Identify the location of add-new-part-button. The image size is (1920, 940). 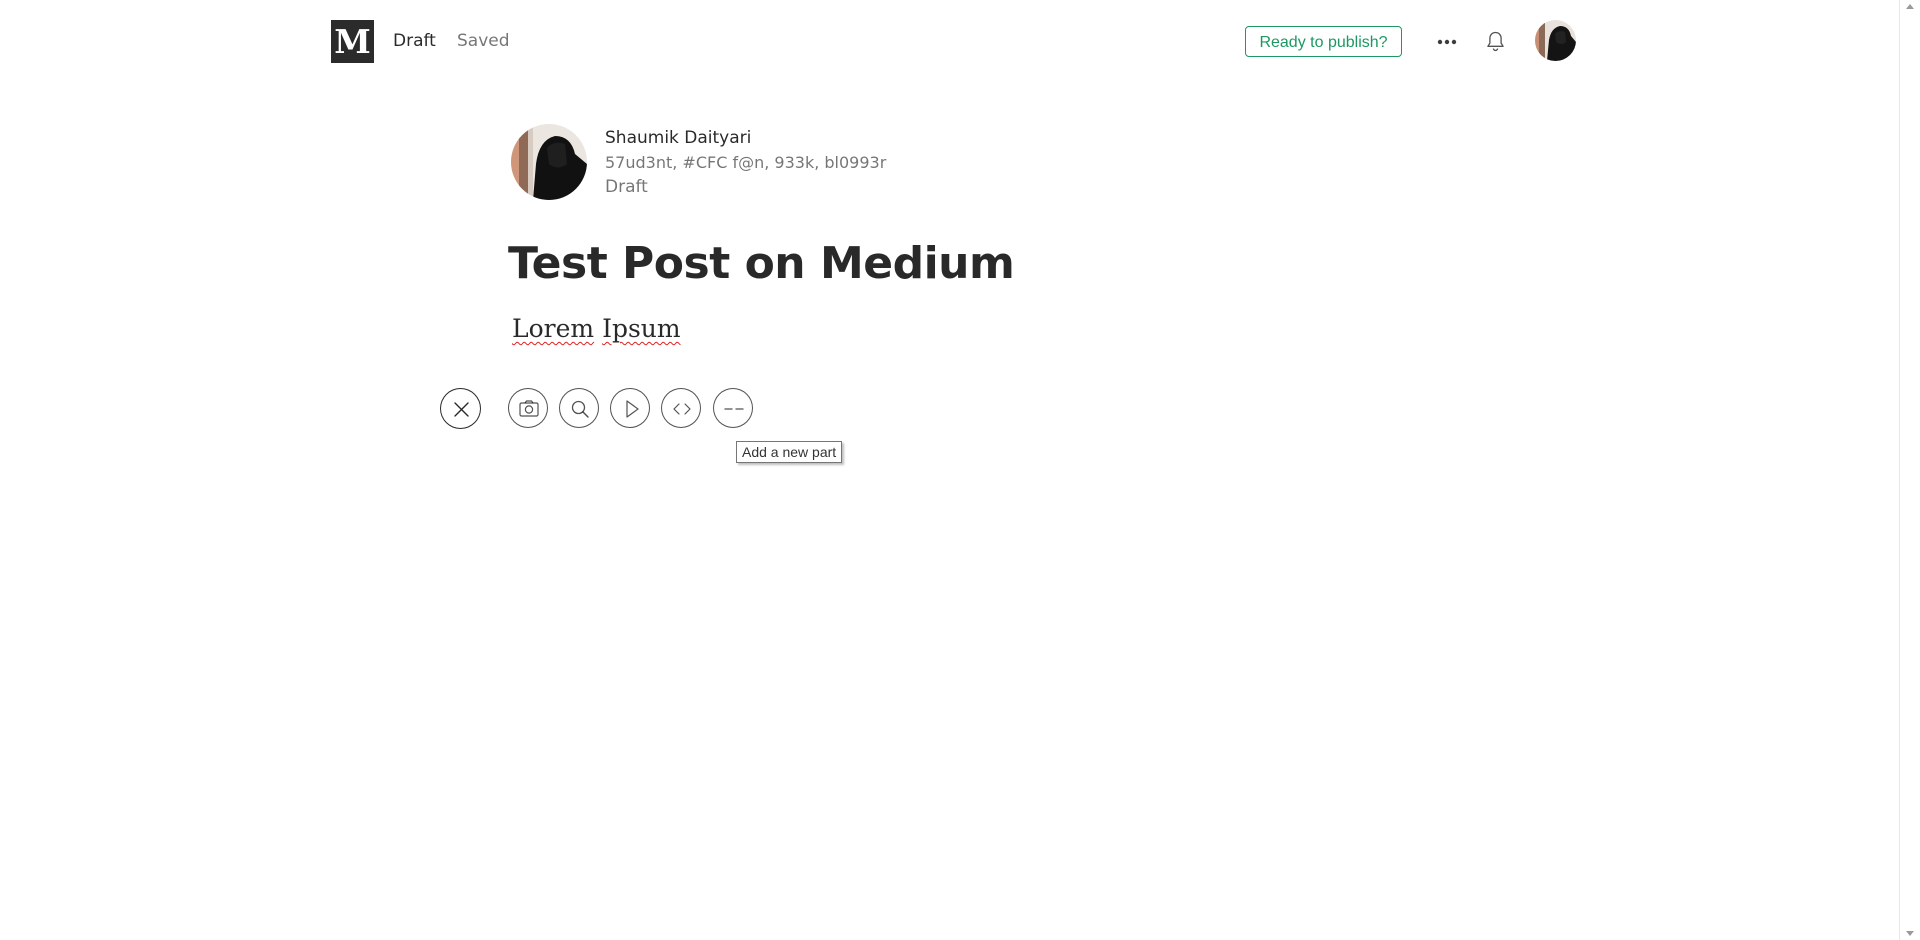
(733, 408).